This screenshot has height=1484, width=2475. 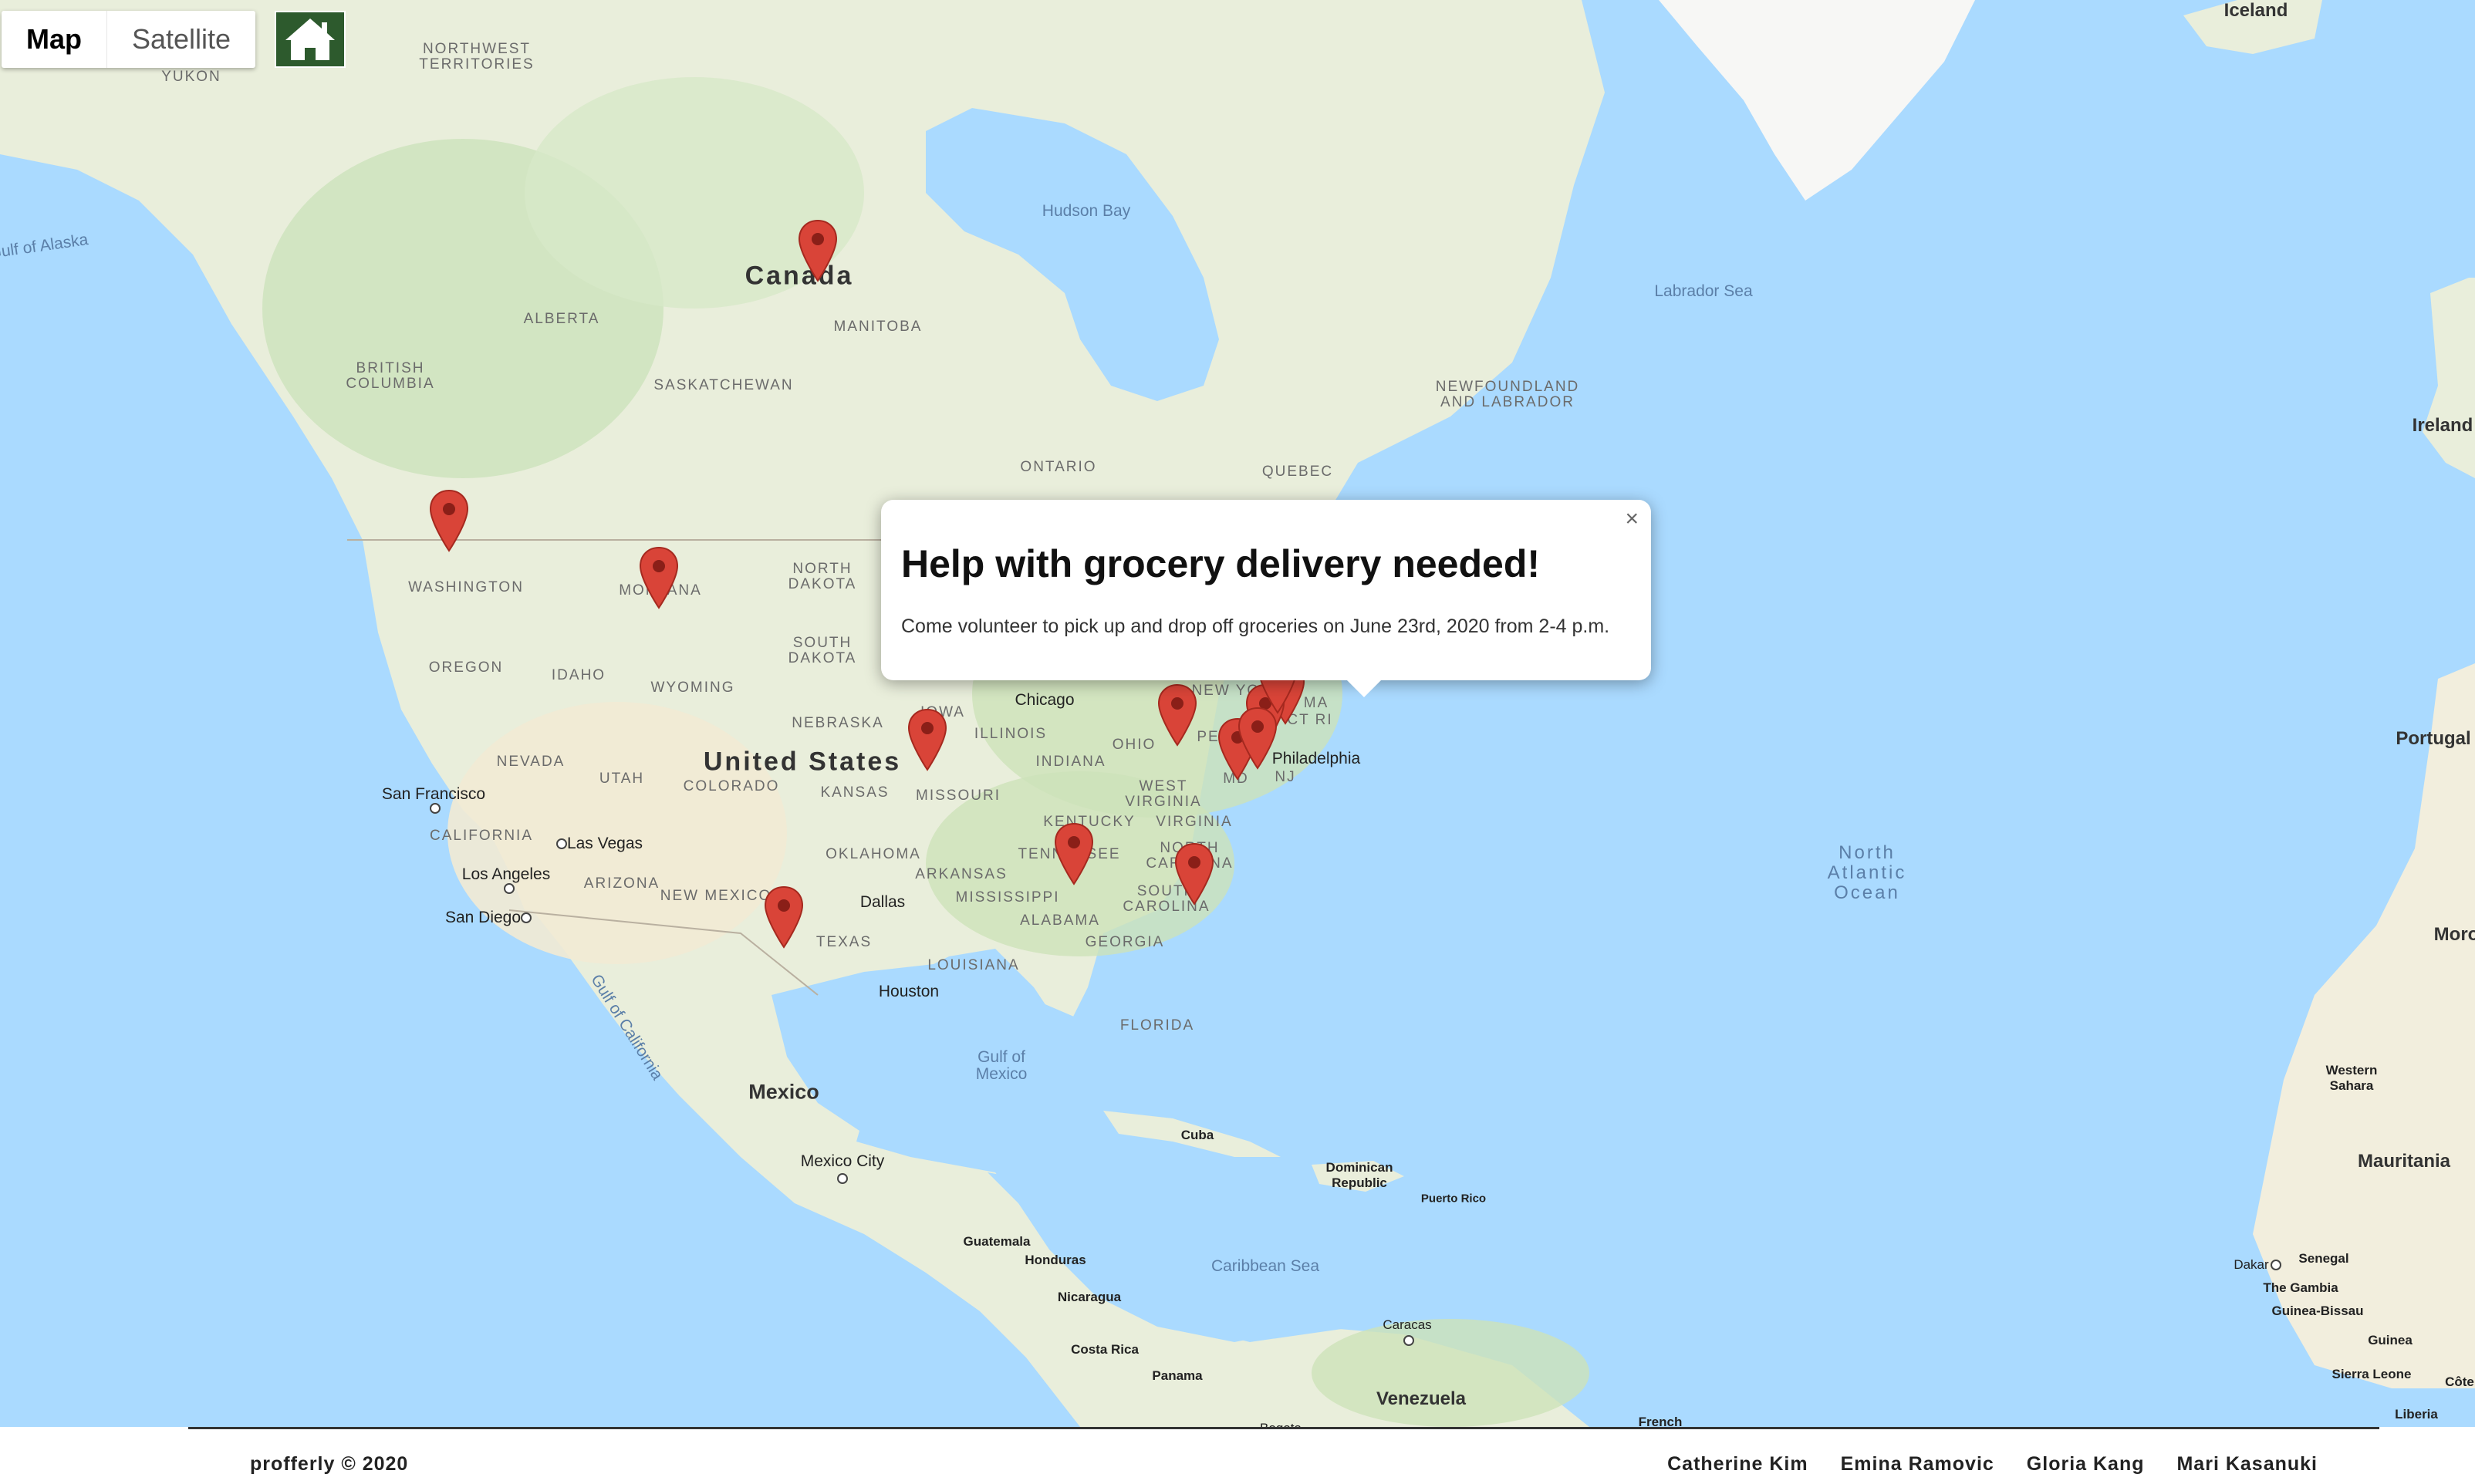 What do you see at coordinates (1297, 472) in the screenshot?
I see `label-quebec: QUEBEC` at bounding box center [1297, 472].